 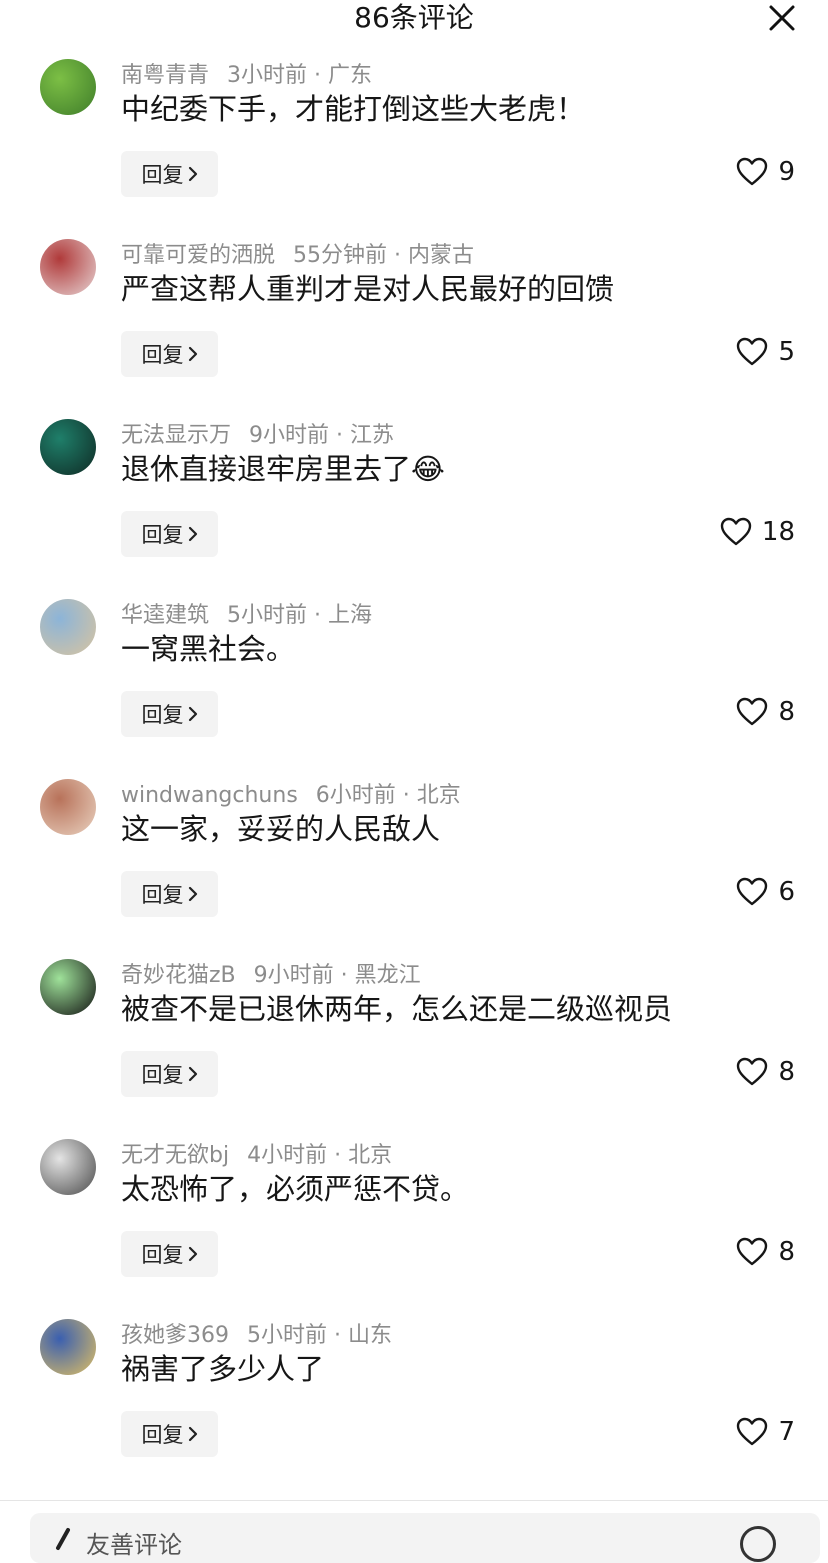 I want to click on comment-text: 退休直接退牢房里去了😂, so click(x=283, y=469).